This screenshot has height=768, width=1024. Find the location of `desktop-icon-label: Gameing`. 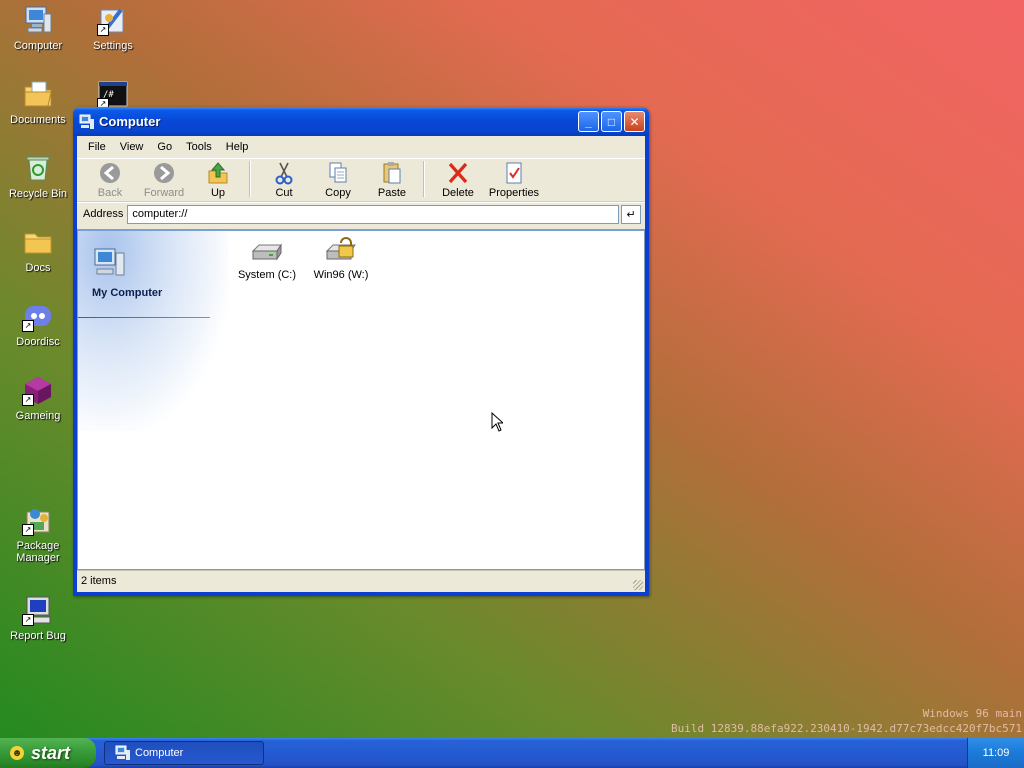

desktop-icon-label: Gameing is located at coordinates (38, 416).